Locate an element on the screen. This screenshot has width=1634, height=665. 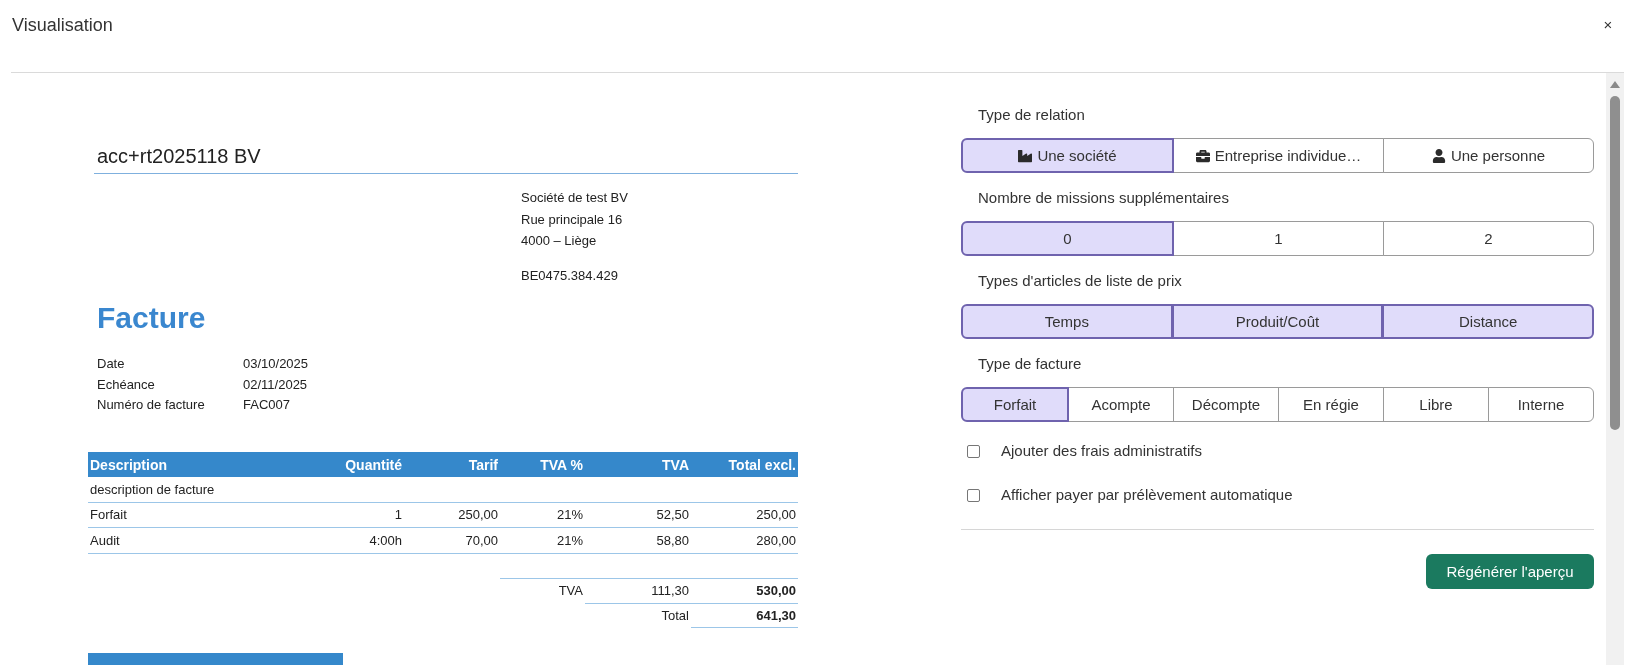
table-cell-text: Forfait is located at coordinates (108, 515).